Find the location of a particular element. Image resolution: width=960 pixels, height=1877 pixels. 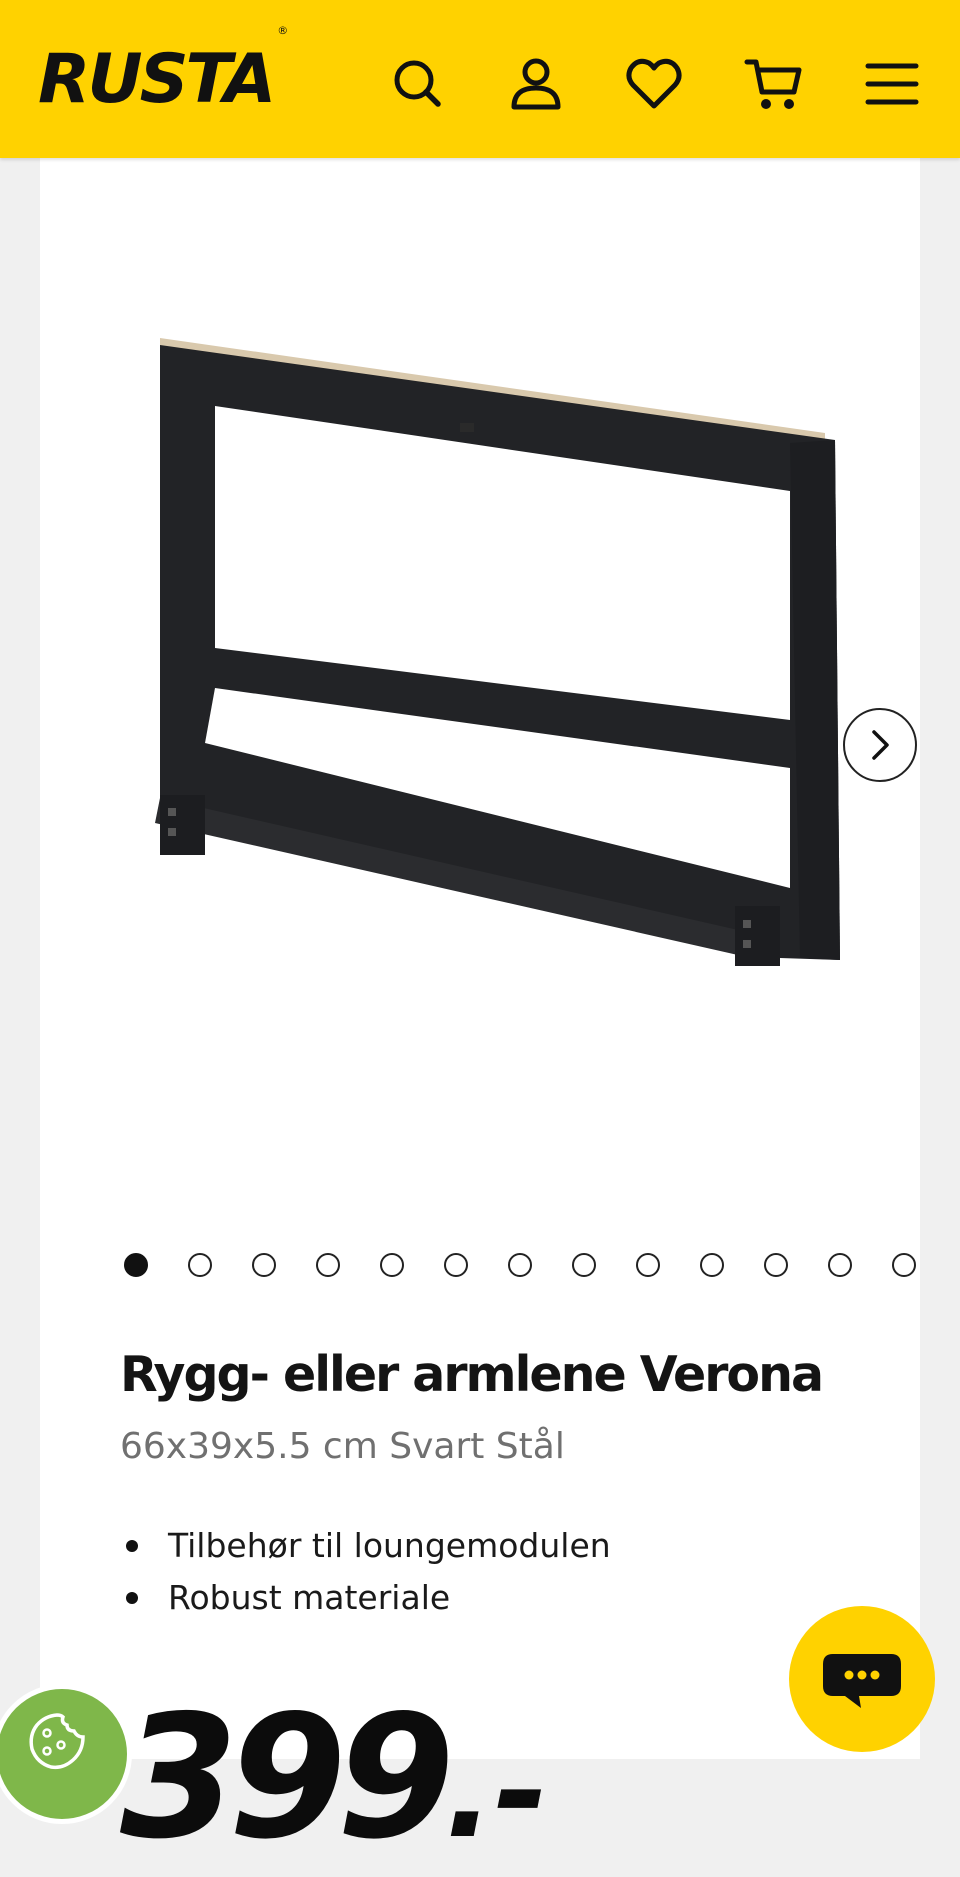

rusta-logo: RUSTA® is located at coordinates (163, 69).